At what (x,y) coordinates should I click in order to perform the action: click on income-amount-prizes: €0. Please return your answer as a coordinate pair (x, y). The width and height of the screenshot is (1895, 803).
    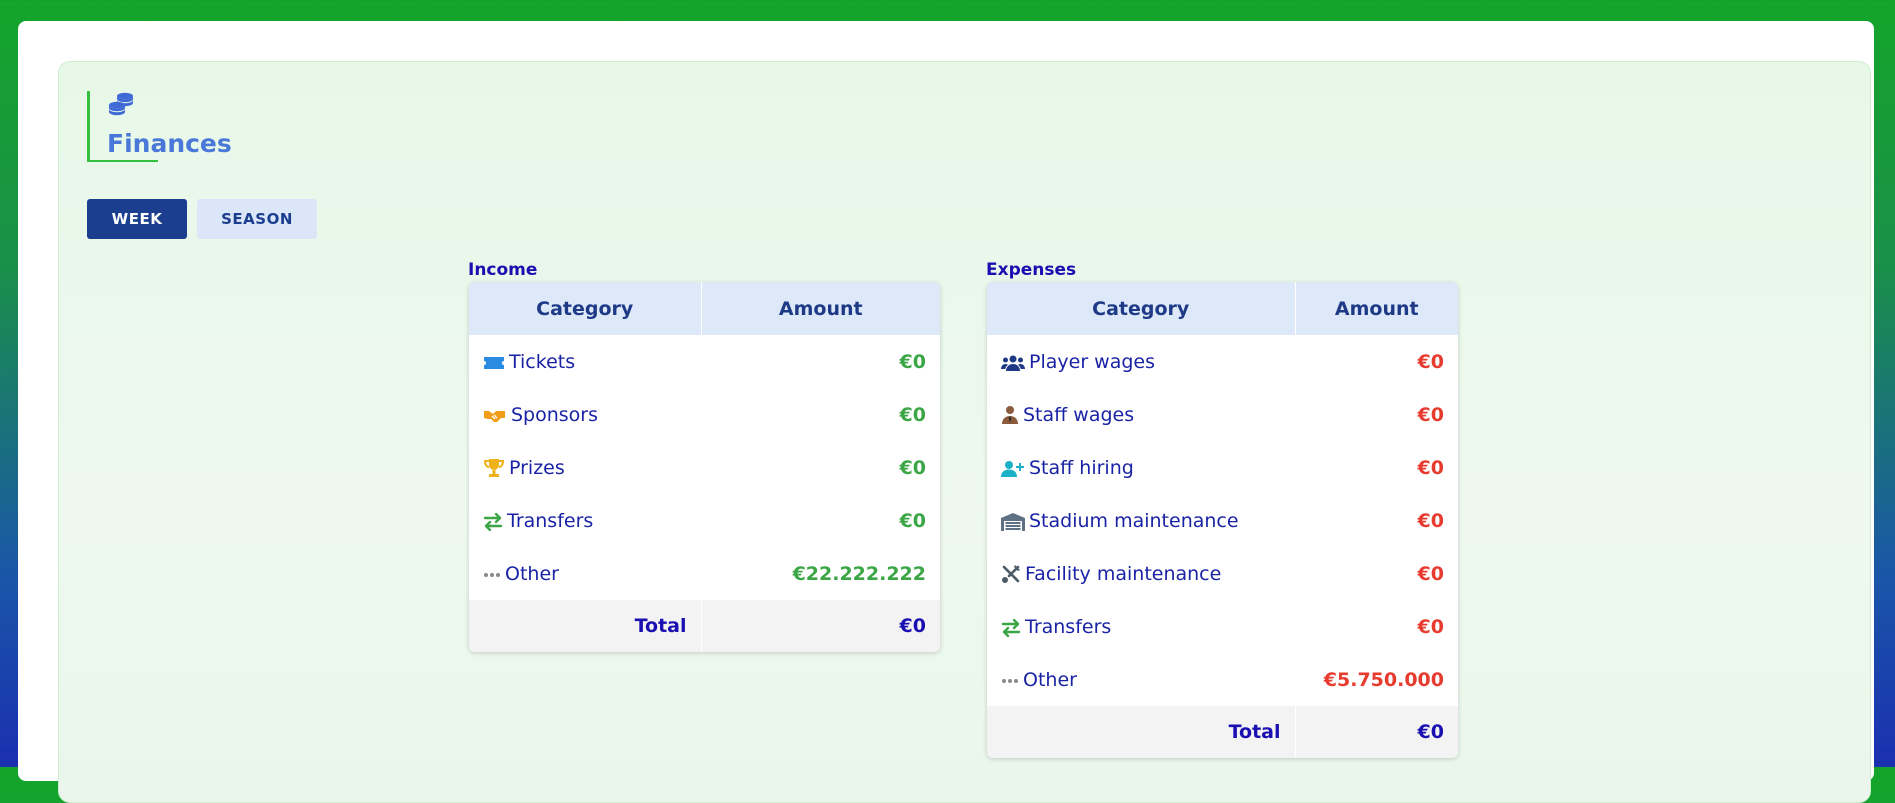
    Looking at the image, I should click on (912, 467).